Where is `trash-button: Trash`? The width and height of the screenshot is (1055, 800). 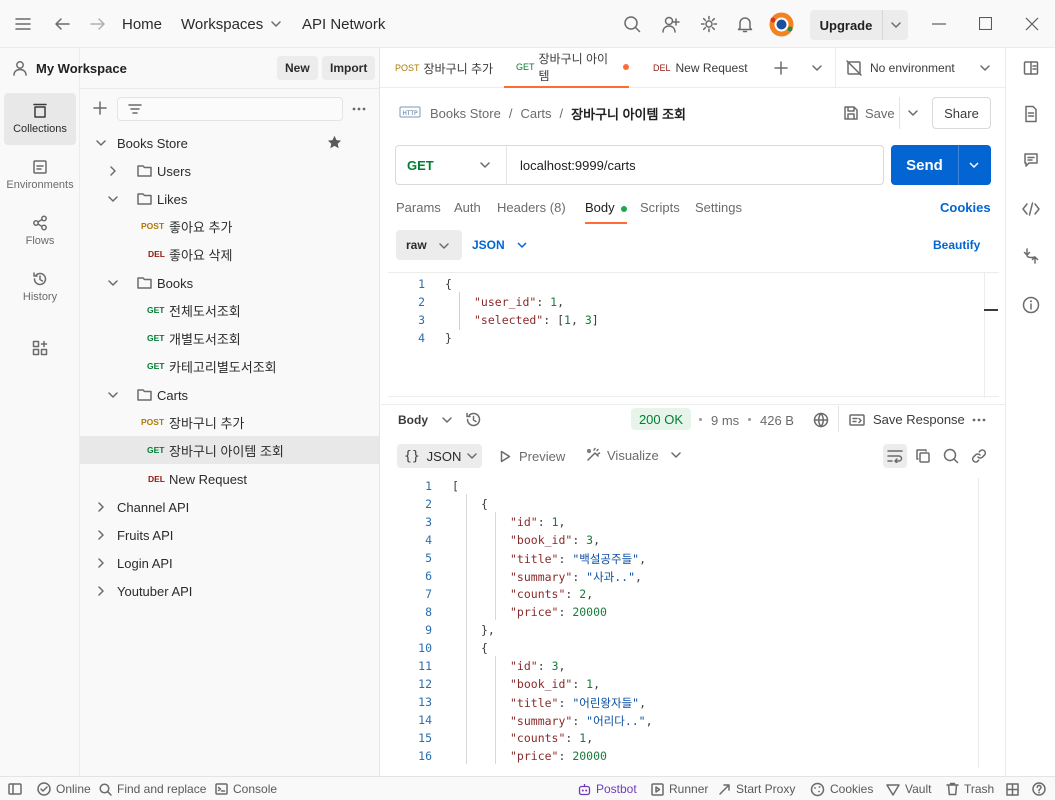 trash-button: Trash is located at coordinates (970, 788).